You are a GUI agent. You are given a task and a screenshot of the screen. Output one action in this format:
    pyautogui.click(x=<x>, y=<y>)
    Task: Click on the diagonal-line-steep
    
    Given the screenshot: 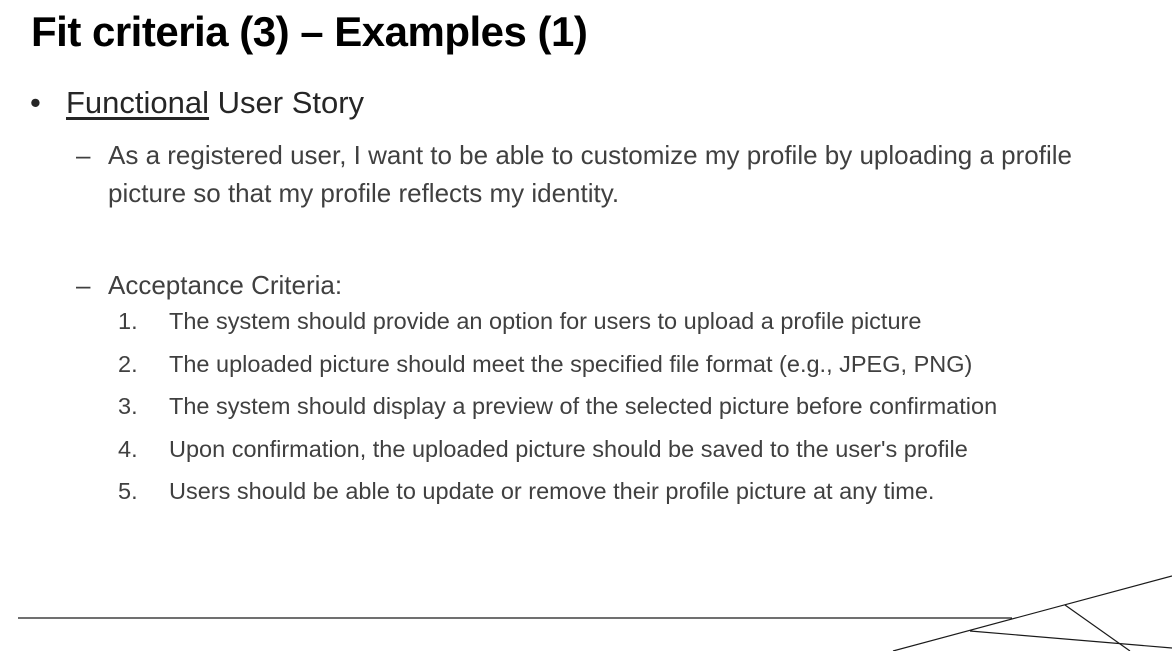 What is the action you would take?
    pyautogui.click(x=1097, y=627)
    